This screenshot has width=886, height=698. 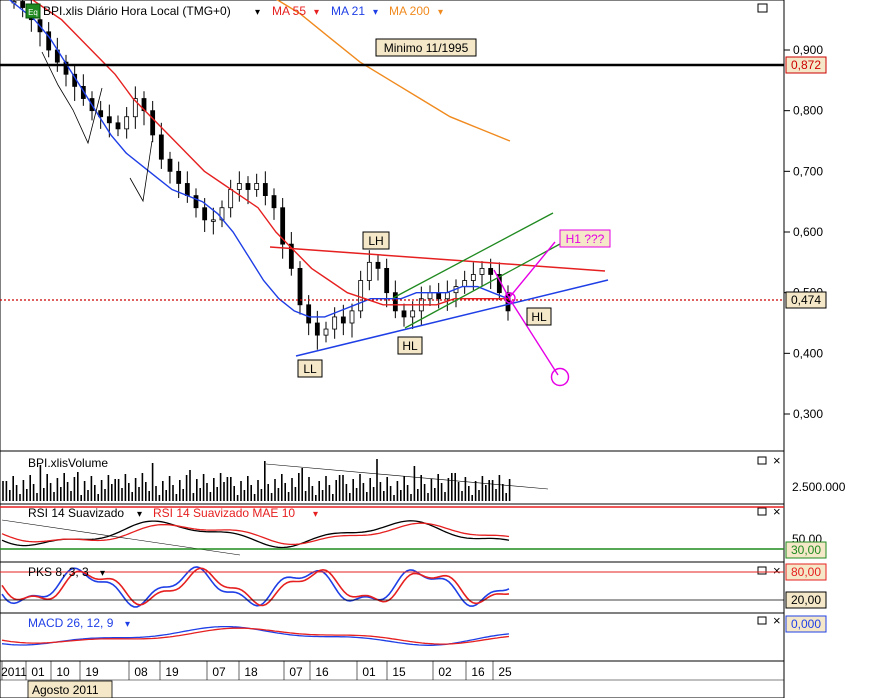 I want to click on price-tick-label: 0,900, so click(x=808, y=50).